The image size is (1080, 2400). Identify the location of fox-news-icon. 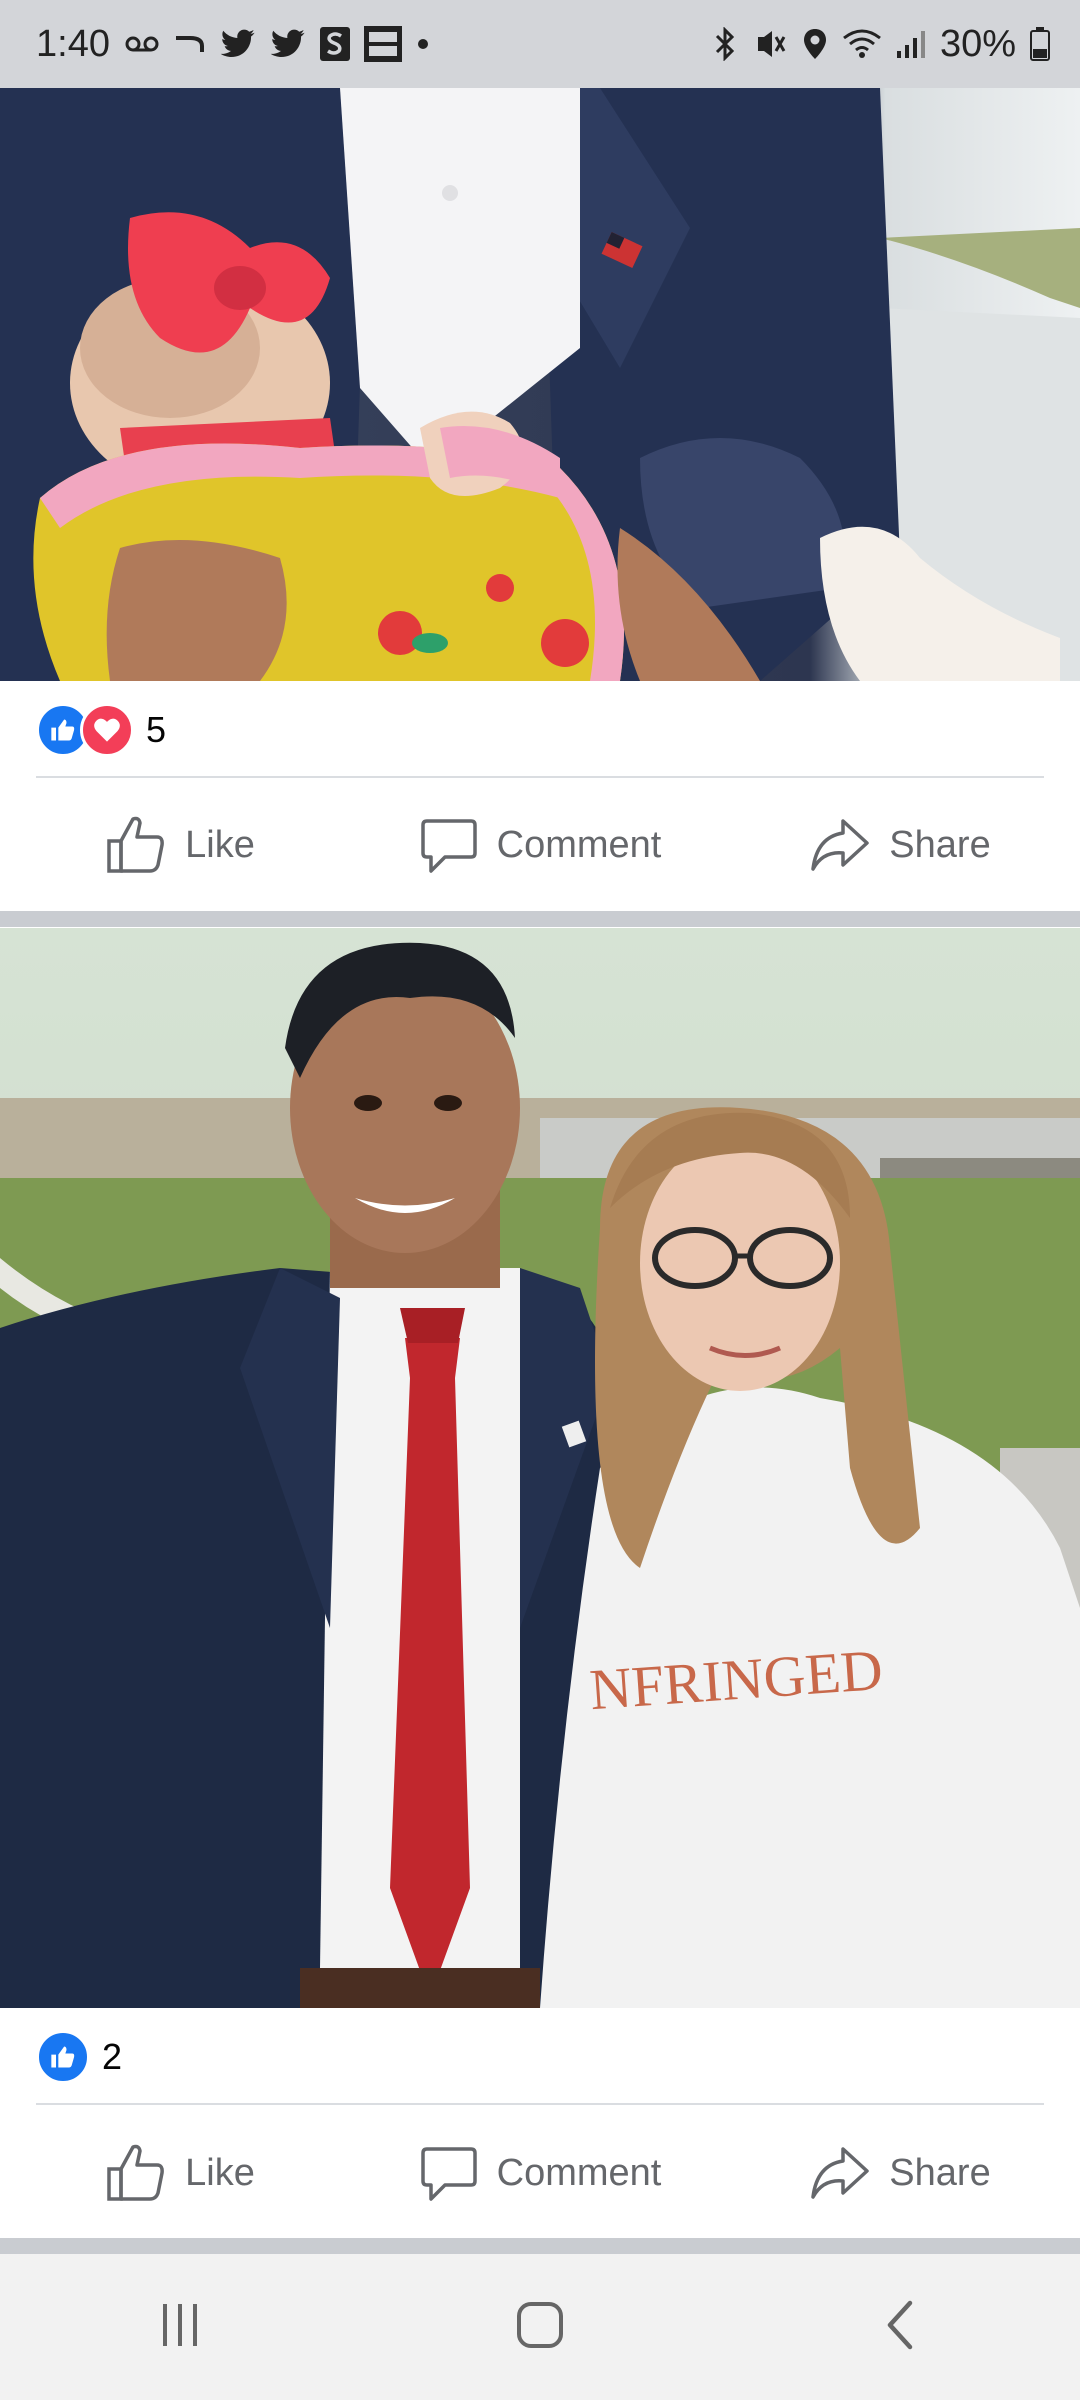
(382, 44).